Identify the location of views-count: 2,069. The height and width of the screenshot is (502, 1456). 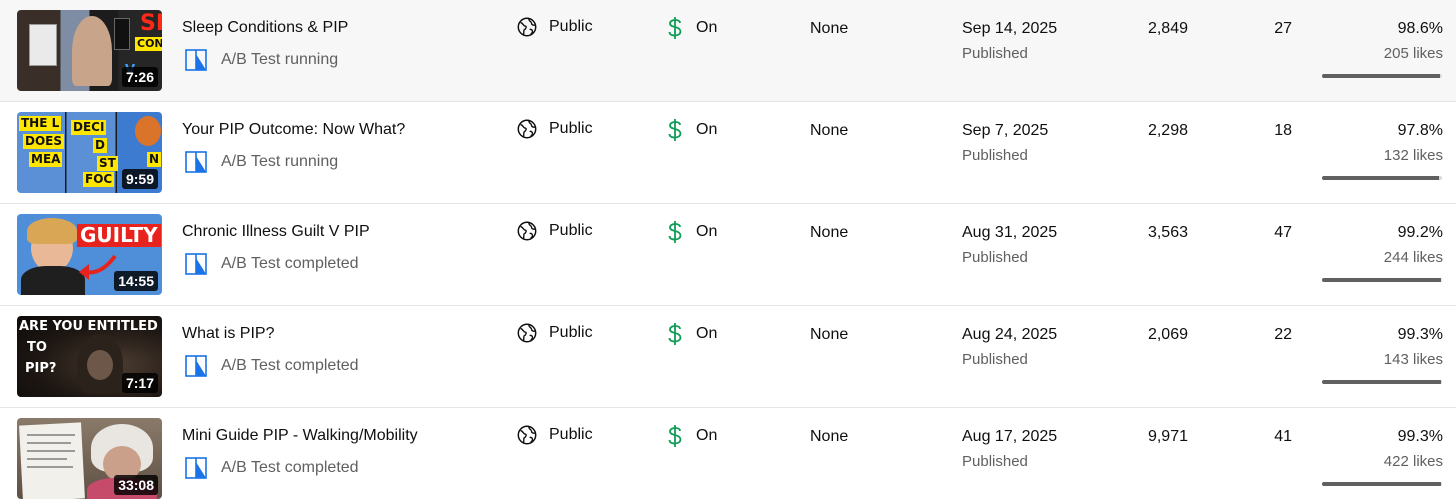
(1167, 334).